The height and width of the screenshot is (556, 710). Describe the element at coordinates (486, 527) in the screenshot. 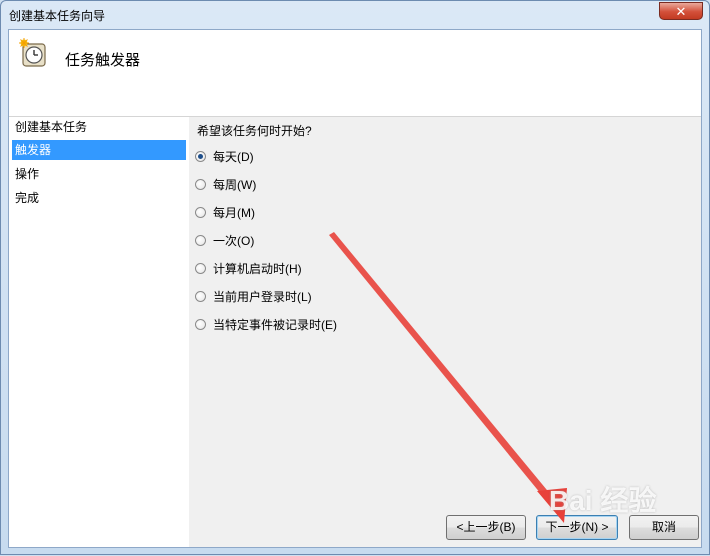

I see `back-button: <上一步(B)` at that location.